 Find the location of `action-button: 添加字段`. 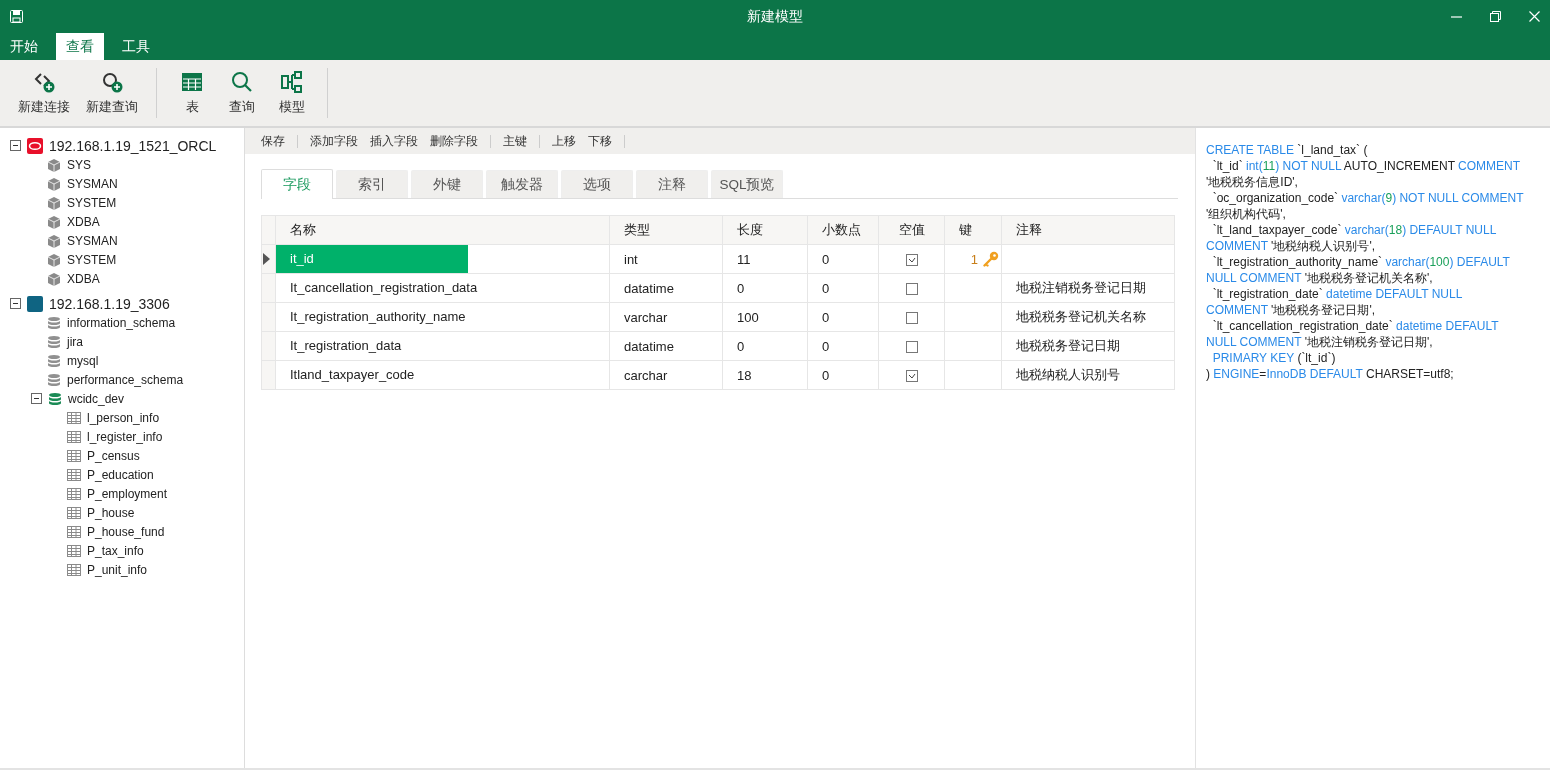

action-button: 添加字段 is located at coordinates (334, 141).